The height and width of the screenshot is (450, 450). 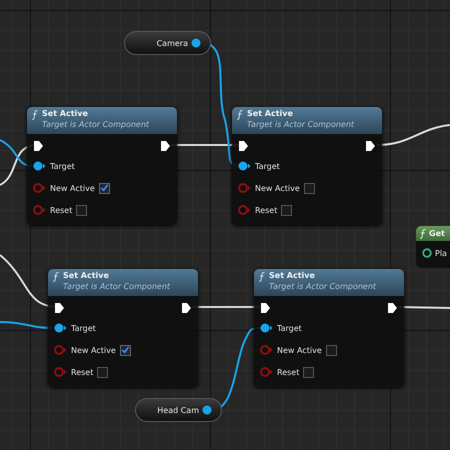 What do you see at coordinates (427, 253) in the screenshot?
I see `pin-icon` at bounding box center [427, 253].